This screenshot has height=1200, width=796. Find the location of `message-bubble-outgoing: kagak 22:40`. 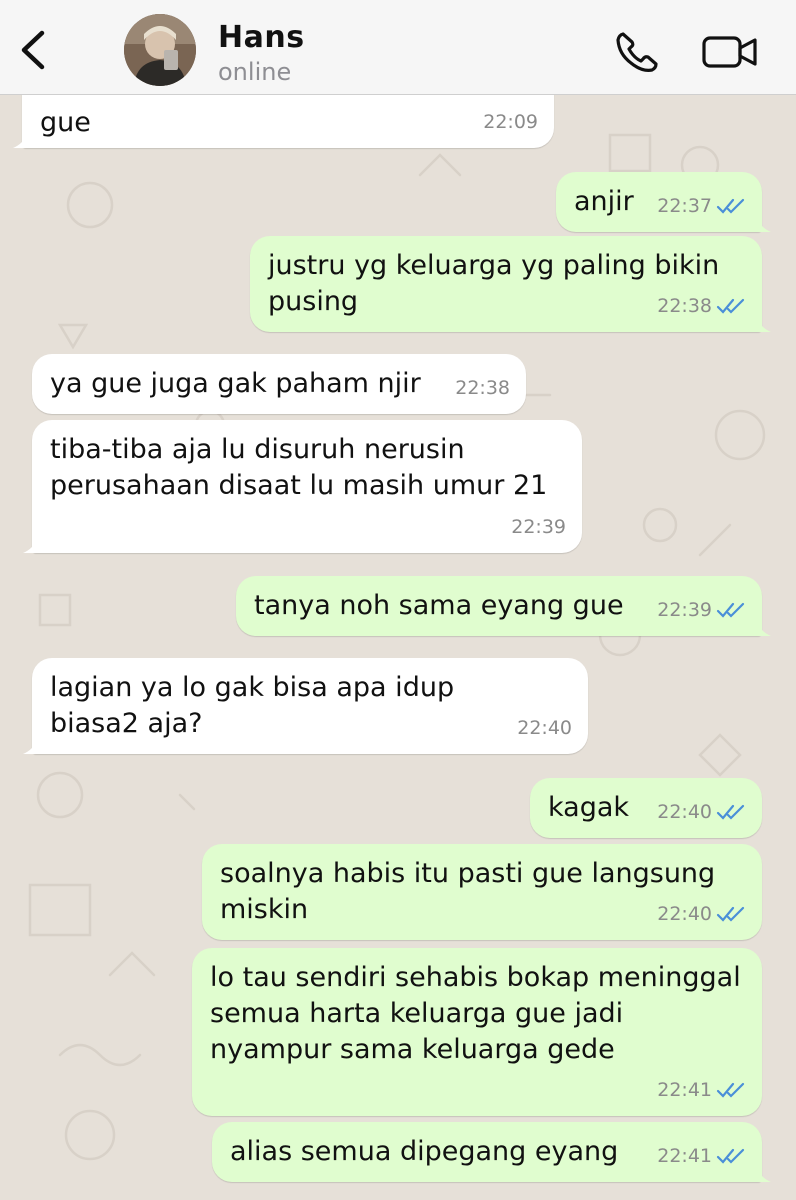

message-bubble-outgoing: kagak 22:40 is located at coordinates (646, 808).